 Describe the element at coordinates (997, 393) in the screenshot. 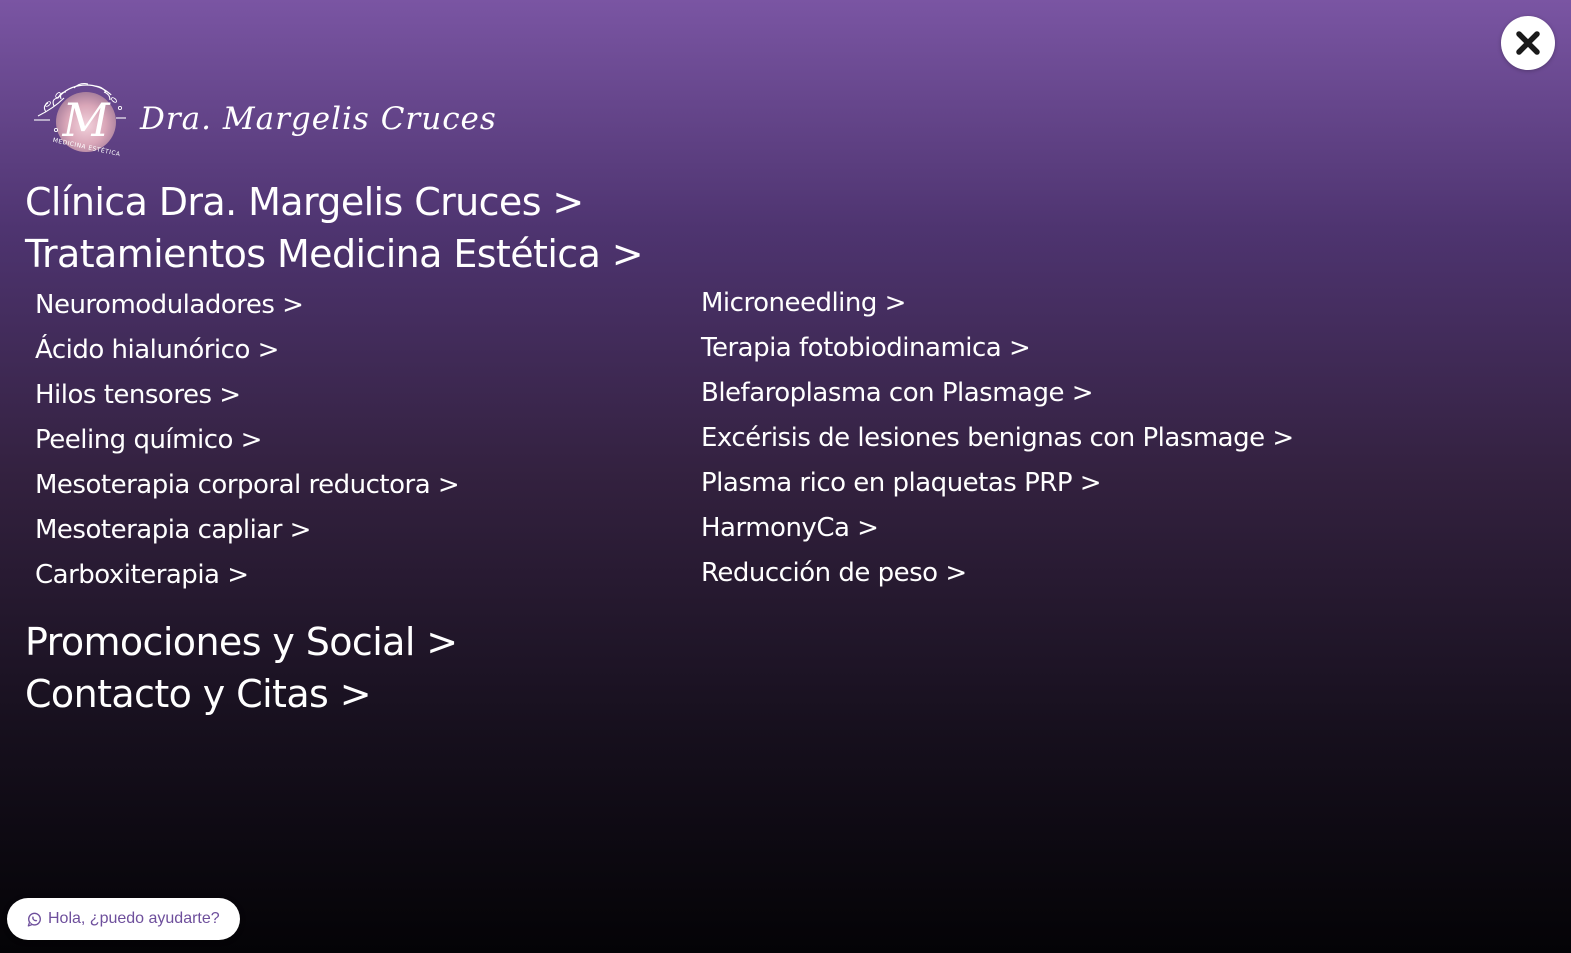

I see `submenu-item-blefaroplasma: Blefaroplasma con Plasmage >` at that location.